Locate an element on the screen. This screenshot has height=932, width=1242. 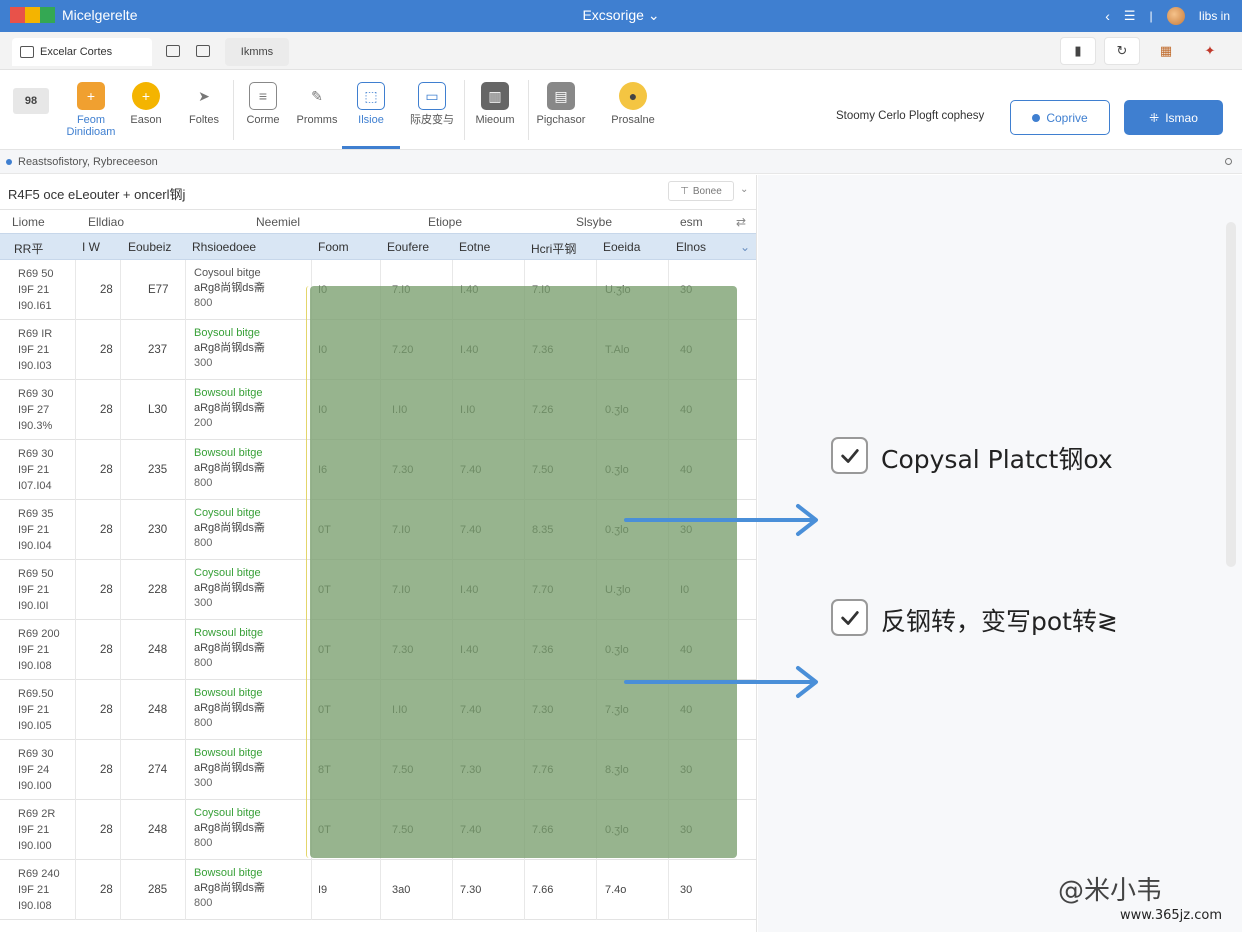
cell-code: 228 is located at coordinates (157, 590).